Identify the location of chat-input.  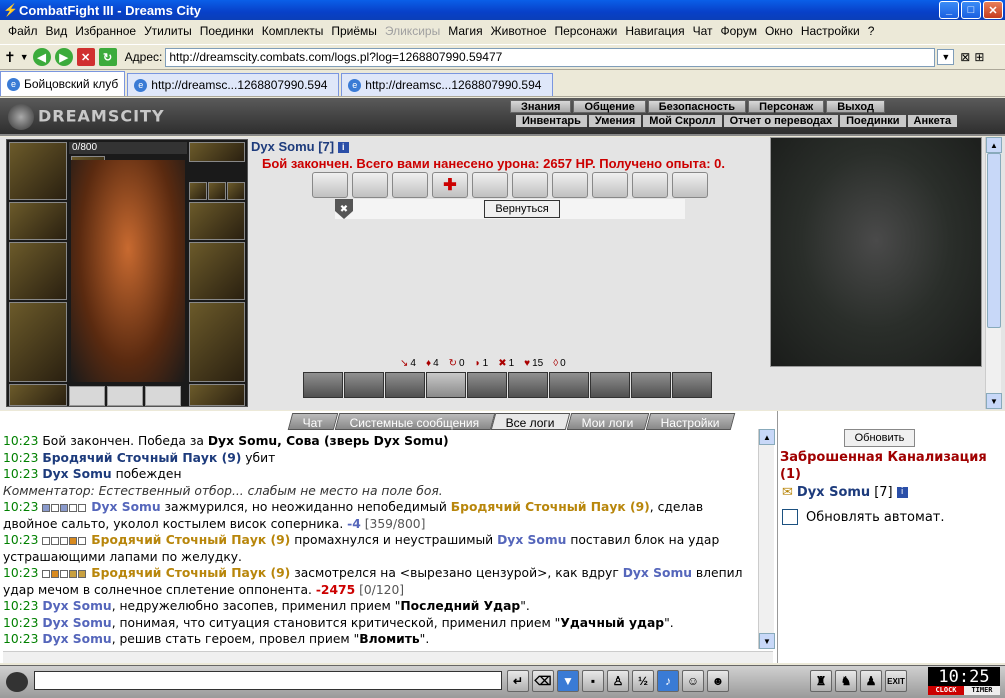
(268, 680).